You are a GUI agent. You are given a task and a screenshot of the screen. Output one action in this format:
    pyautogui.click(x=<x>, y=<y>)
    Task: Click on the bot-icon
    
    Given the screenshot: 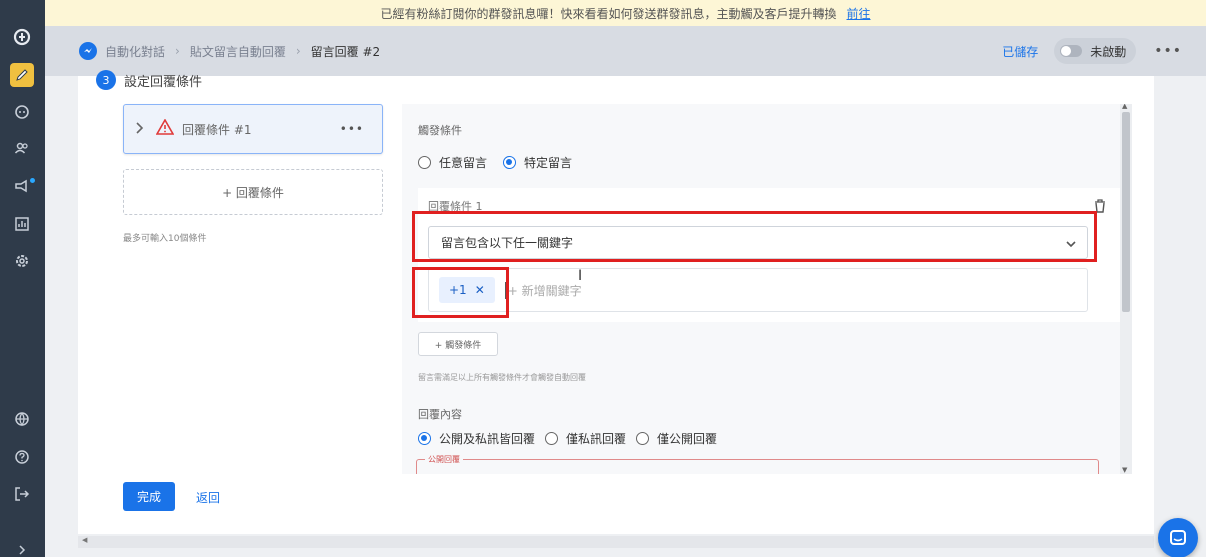 What is the action you would take?
    pyautogui.click(x=22, y=112)
    